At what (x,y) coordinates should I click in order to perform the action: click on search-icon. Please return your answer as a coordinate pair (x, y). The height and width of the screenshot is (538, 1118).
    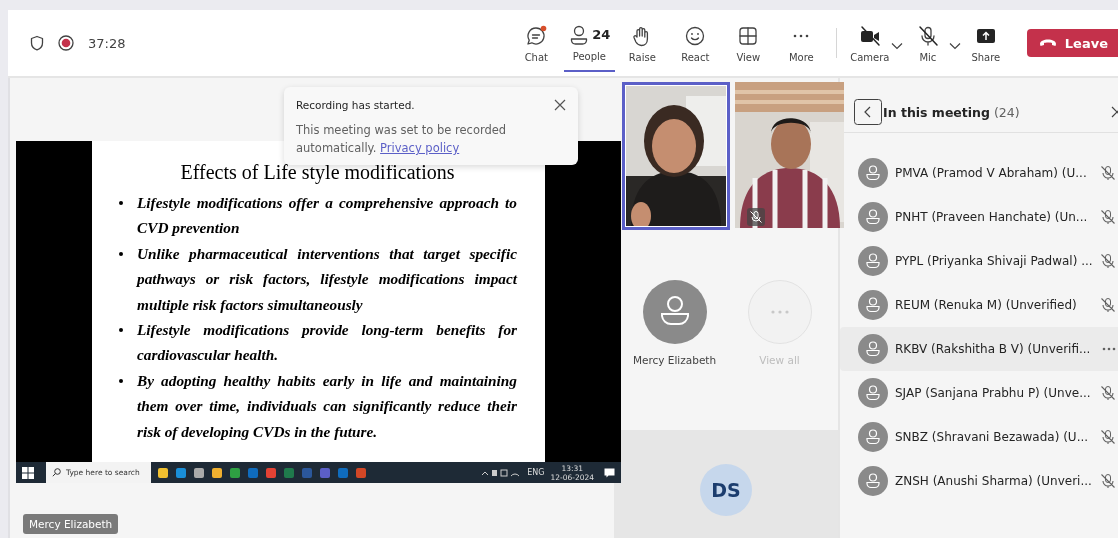
    Looking at the image, I should click on (56, 472).